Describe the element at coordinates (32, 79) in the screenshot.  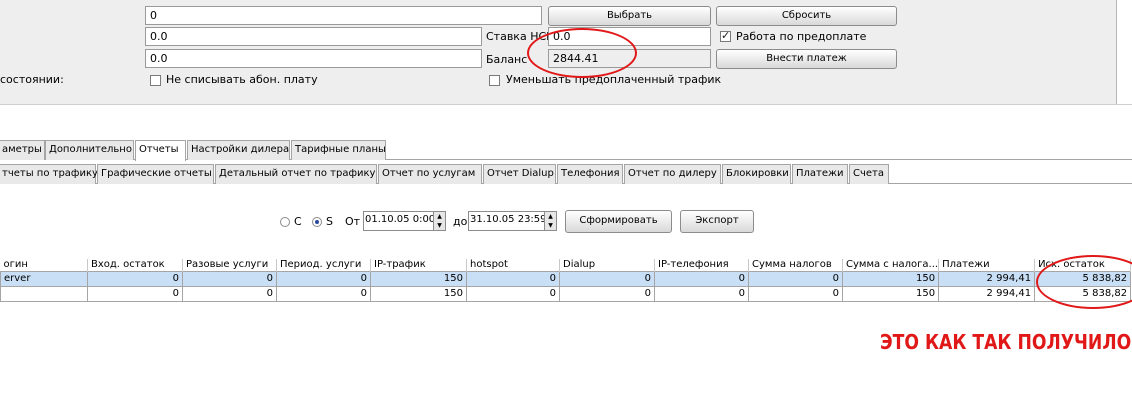
I see `state-label: состоянии:` at that location.